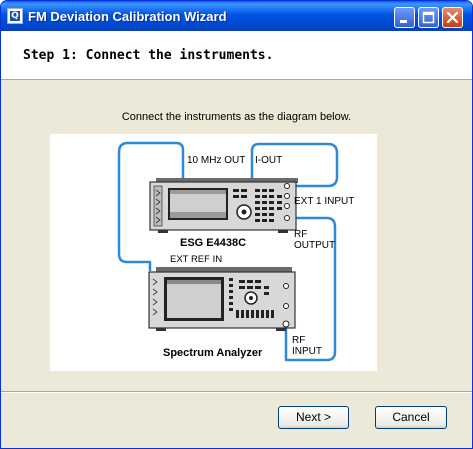 This screenshot has height=449, width=473. I want to click on label-10mhz-out: 10 MHz OUT, so click(216, 160).